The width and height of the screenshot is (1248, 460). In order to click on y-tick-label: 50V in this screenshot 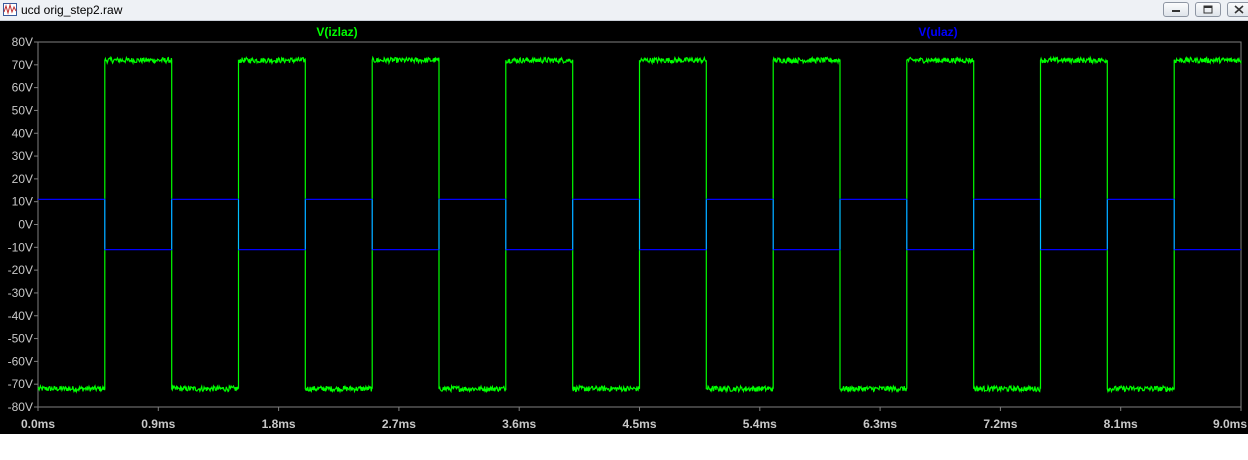, I will do `click(22, 110)`.